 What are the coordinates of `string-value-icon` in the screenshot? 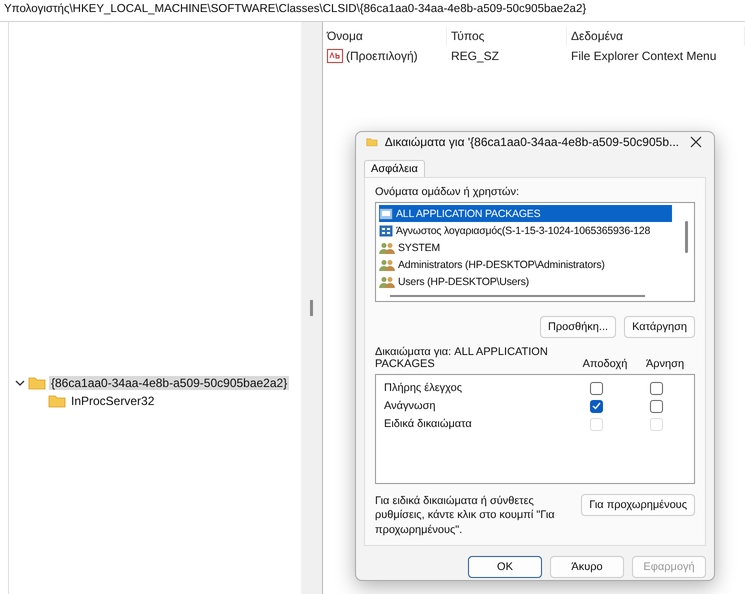 It's located at (335, 56).